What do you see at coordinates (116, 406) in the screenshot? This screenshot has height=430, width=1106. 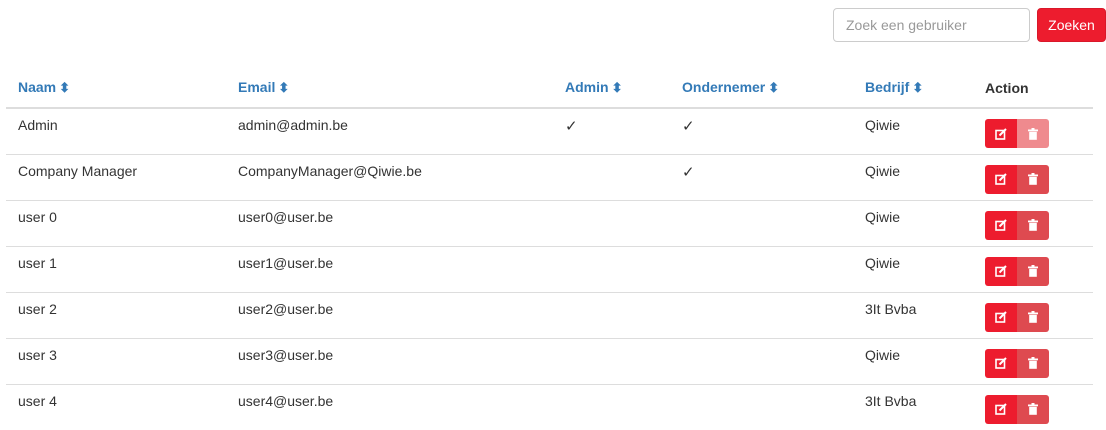 I see `cell-name: user 4` at bounding box center [116, 406].